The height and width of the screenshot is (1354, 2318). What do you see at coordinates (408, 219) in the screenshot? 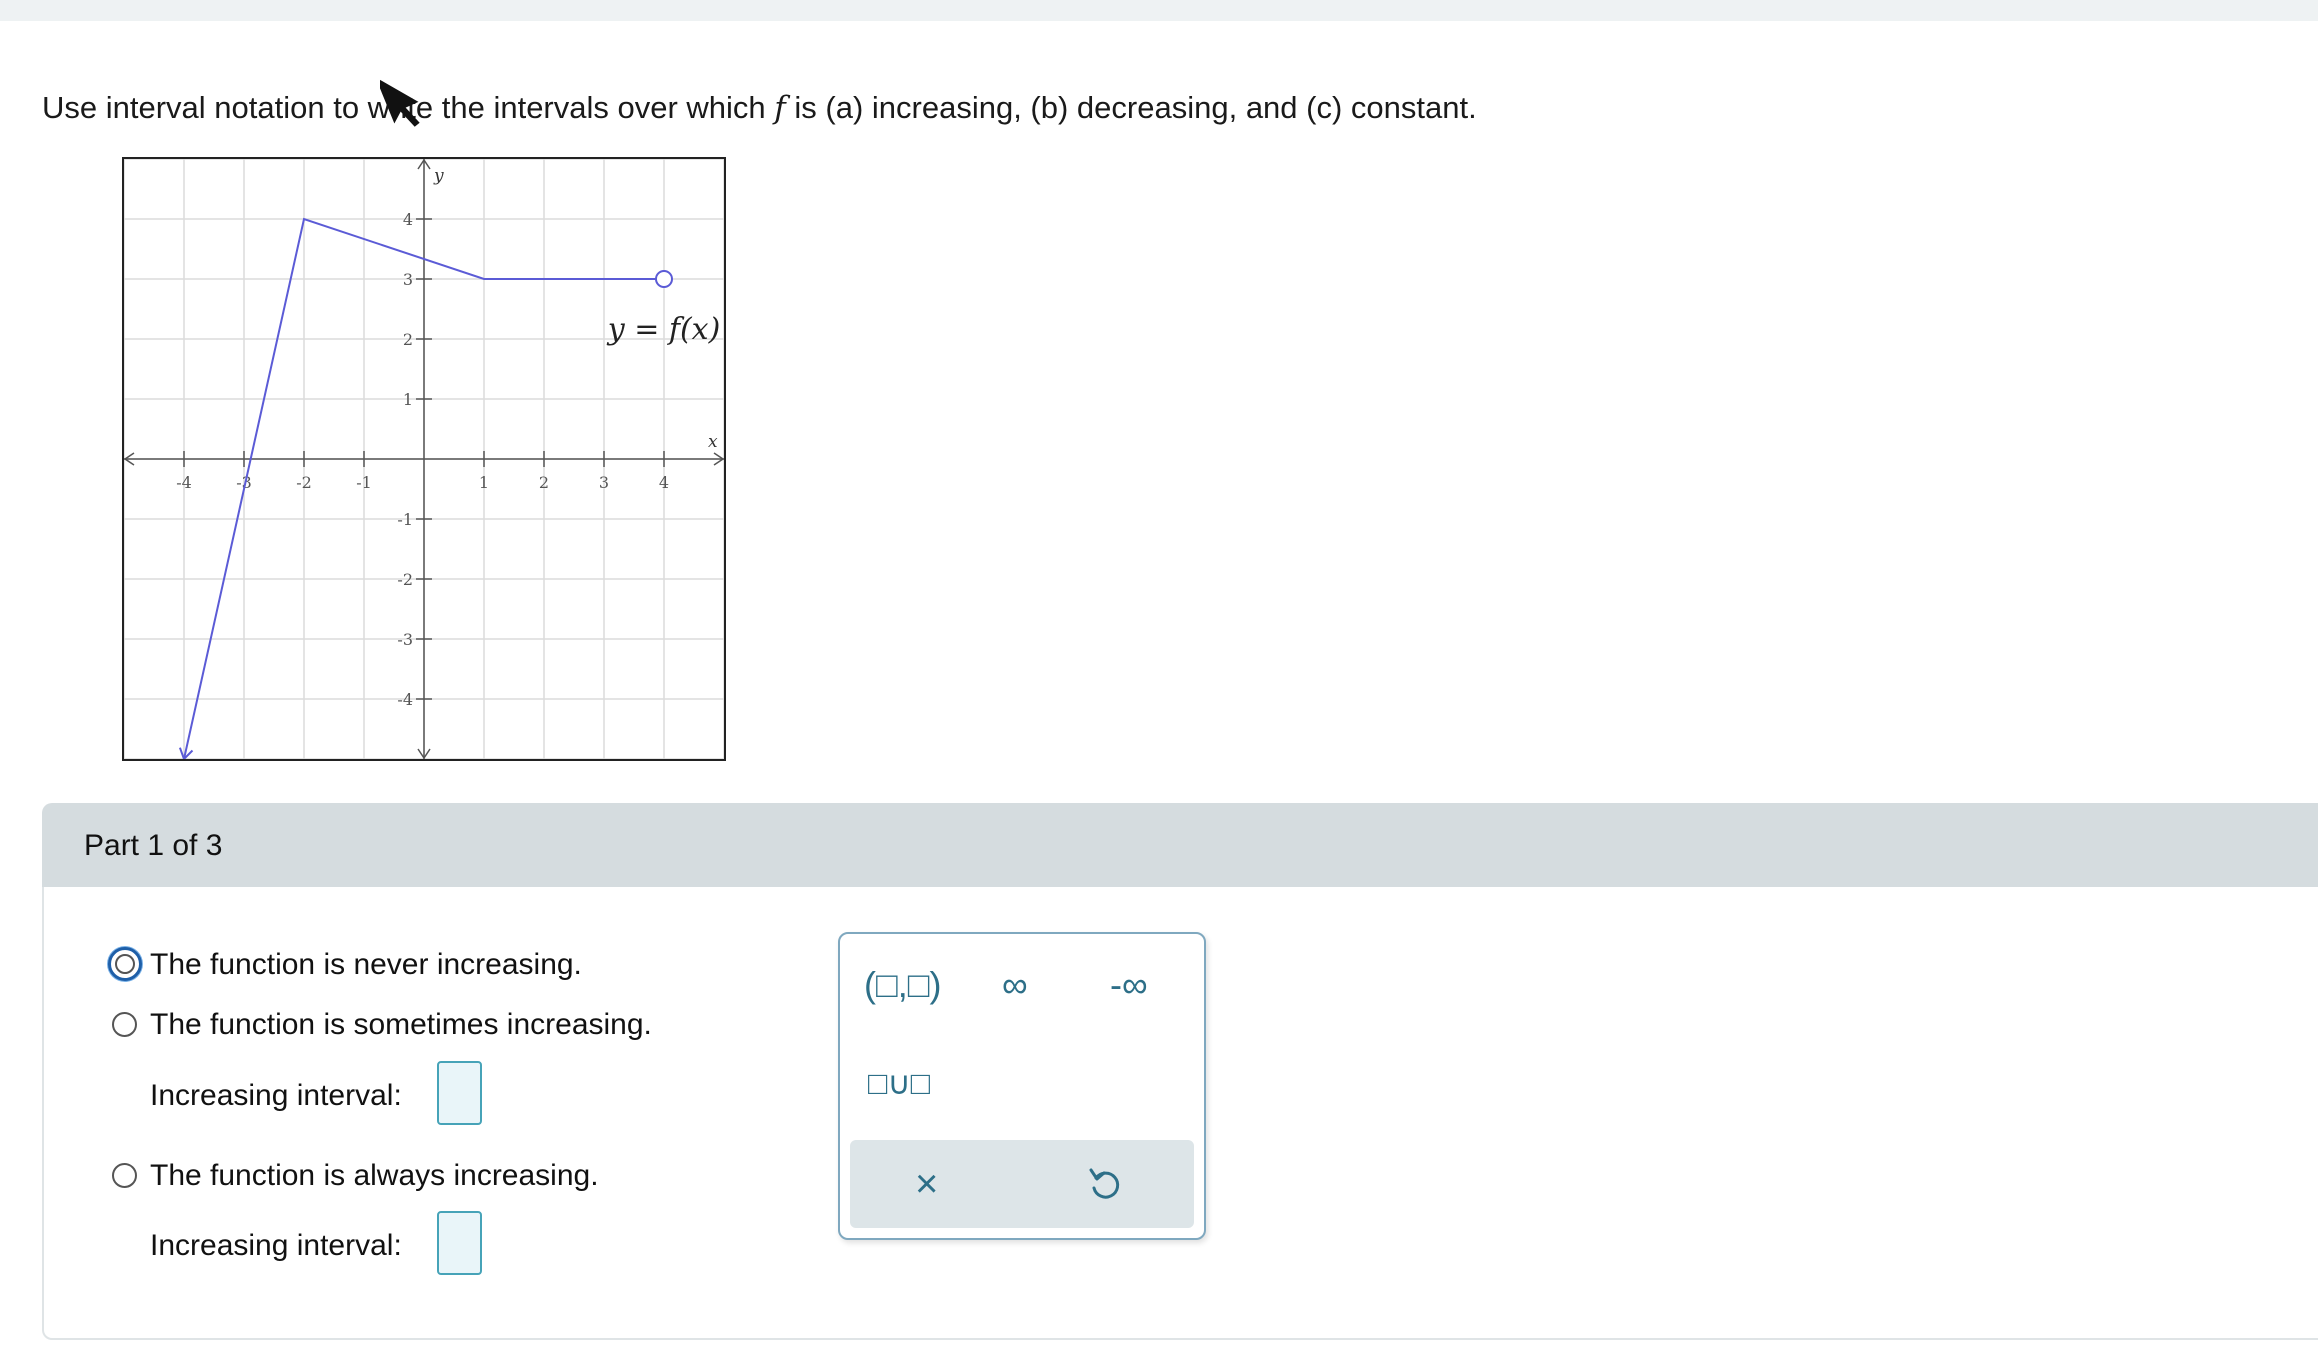
I see `y-tick-label: 4` at bounding box center [408, 219].